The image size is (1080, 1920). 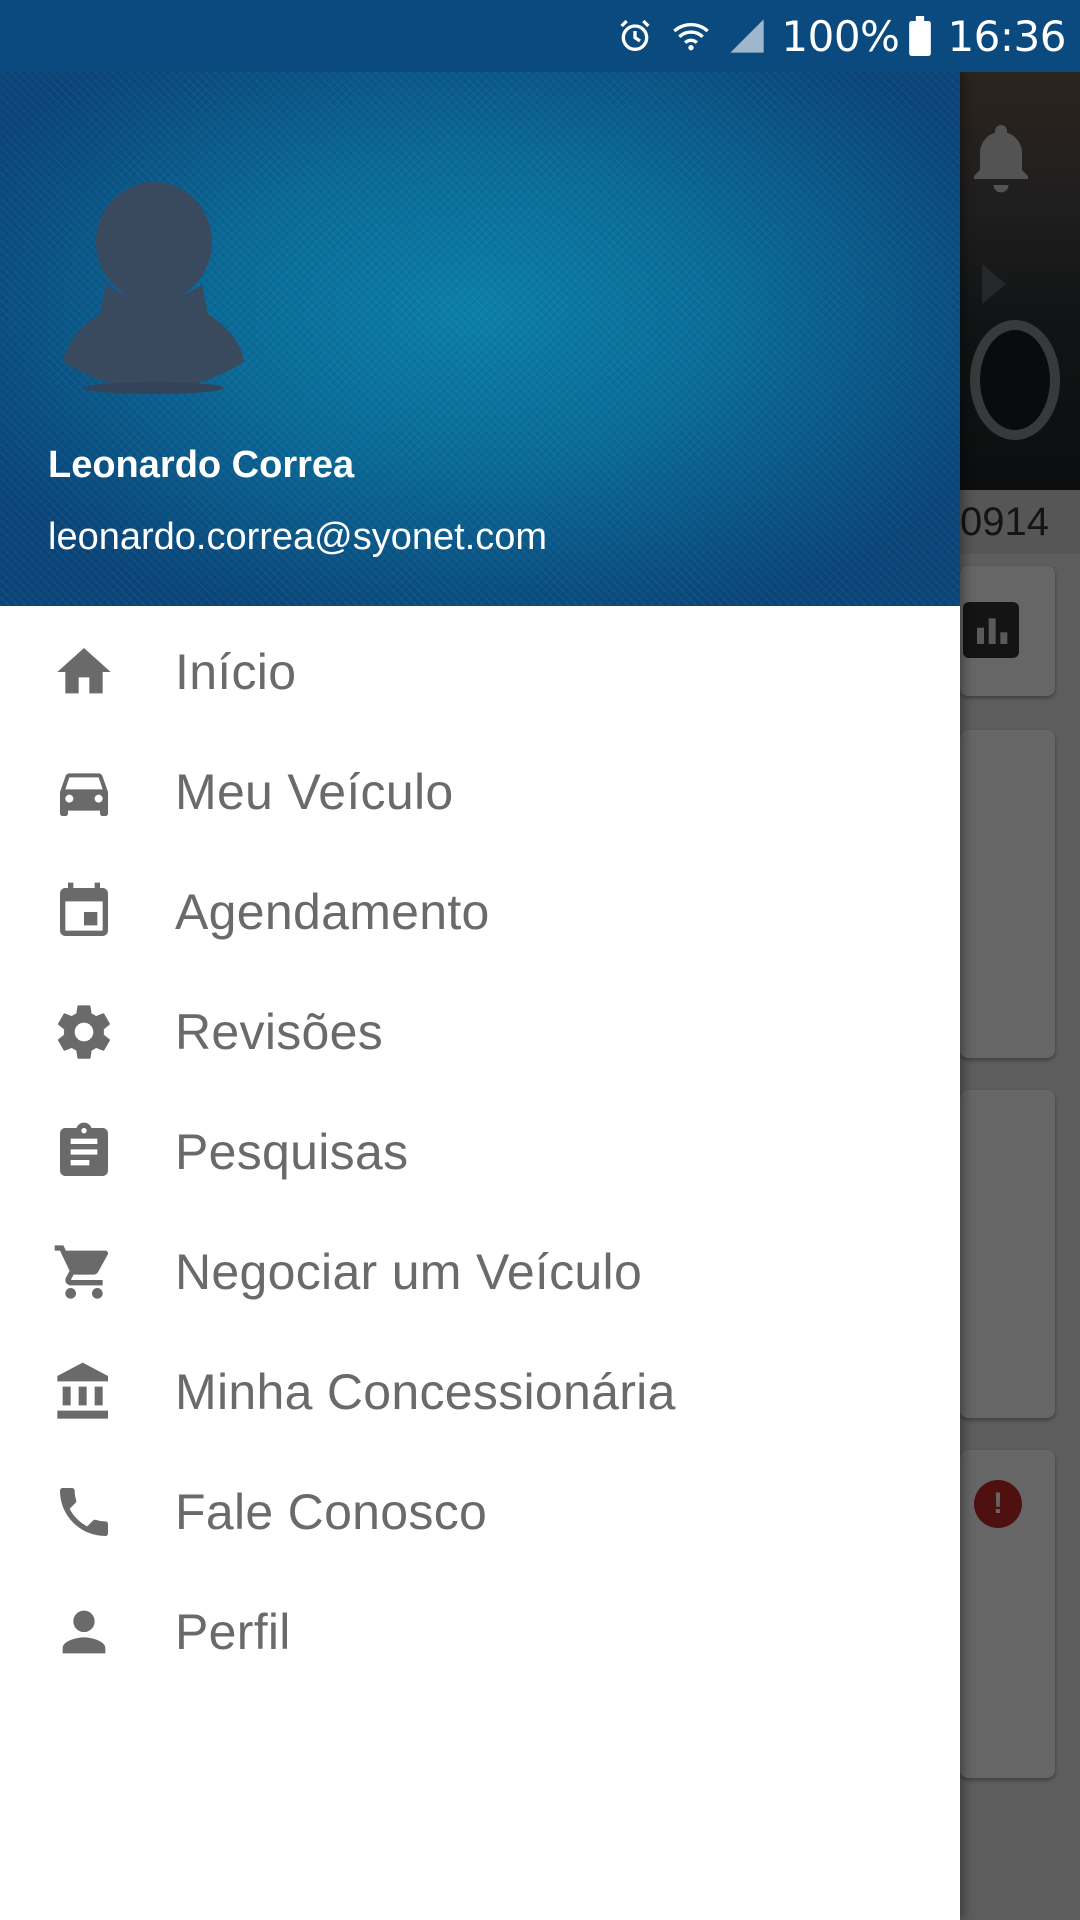 What do you see at coordinates (154, 292) in the screenshot?
I see `avatar-icon` at bounding box center [154, 292].